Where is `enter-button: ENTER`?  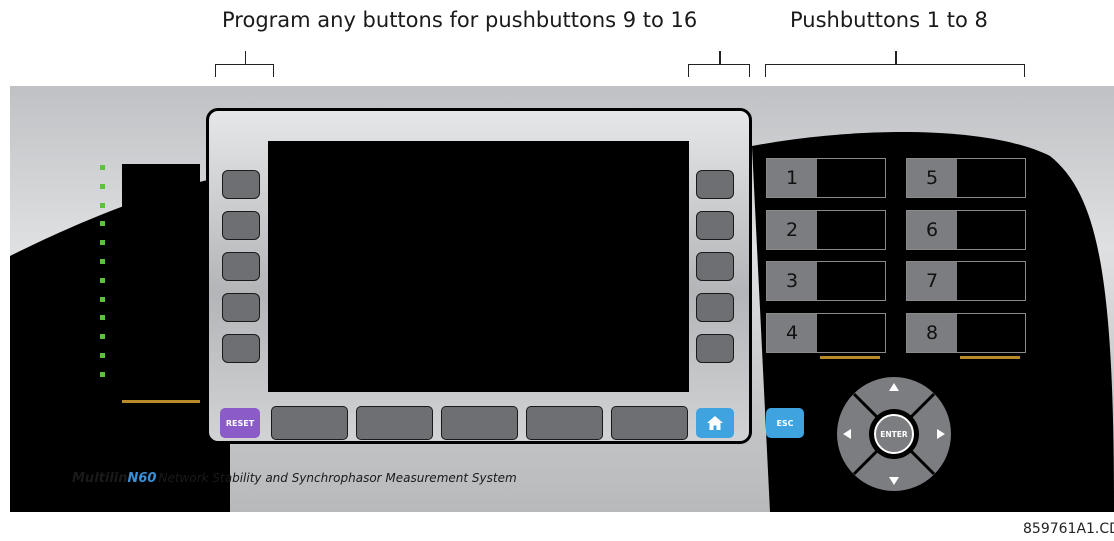
enter-button: ENTER is located at coordinates (894, 434).